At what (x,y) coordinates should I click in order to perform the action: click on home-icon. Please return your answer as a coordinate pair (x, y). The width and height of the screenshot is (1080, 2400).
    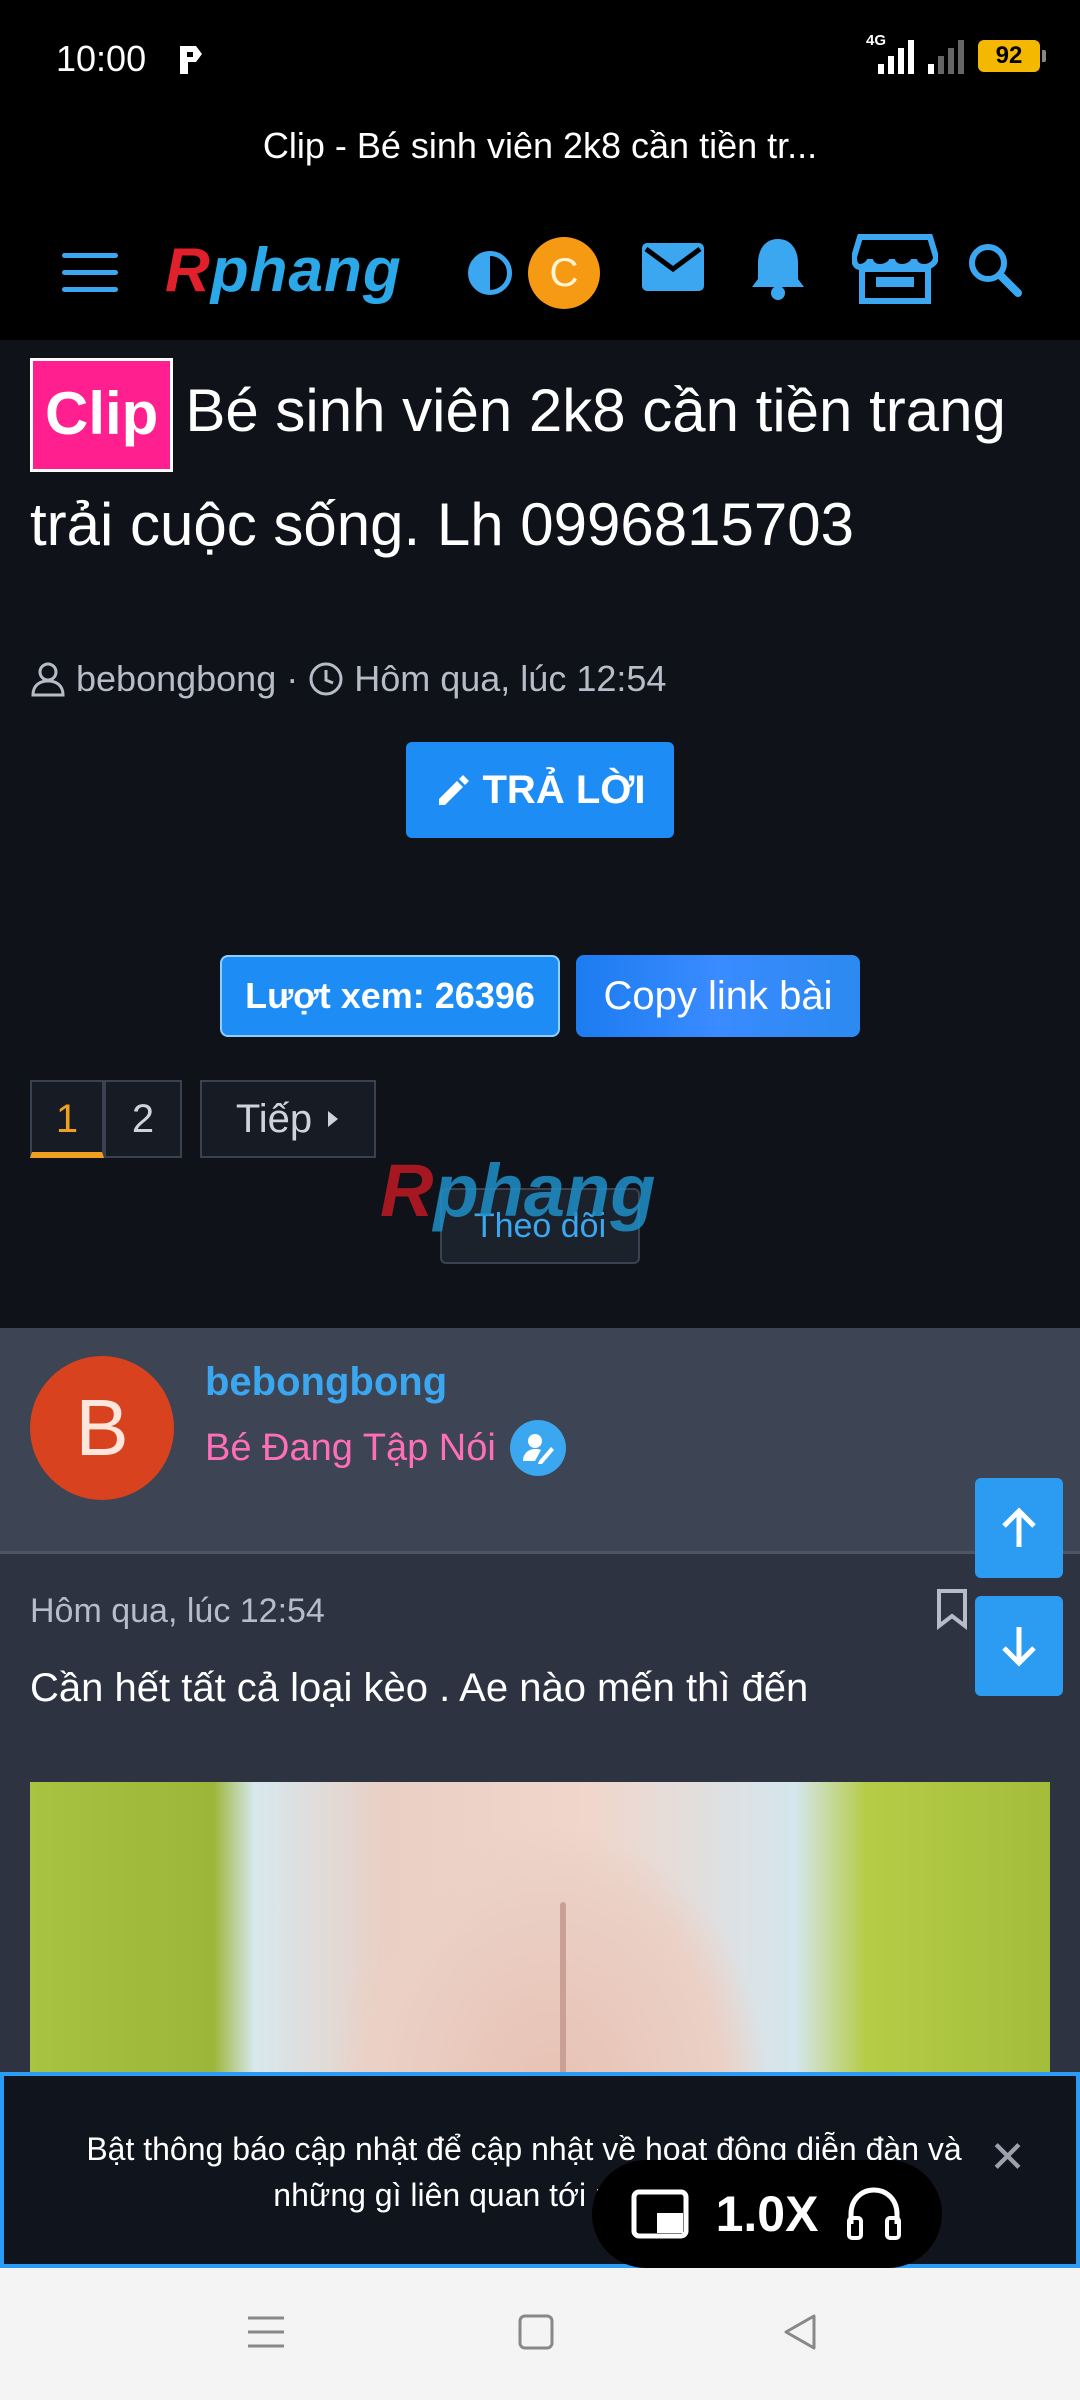
    Looking at the image, I should click on (536, 2332).